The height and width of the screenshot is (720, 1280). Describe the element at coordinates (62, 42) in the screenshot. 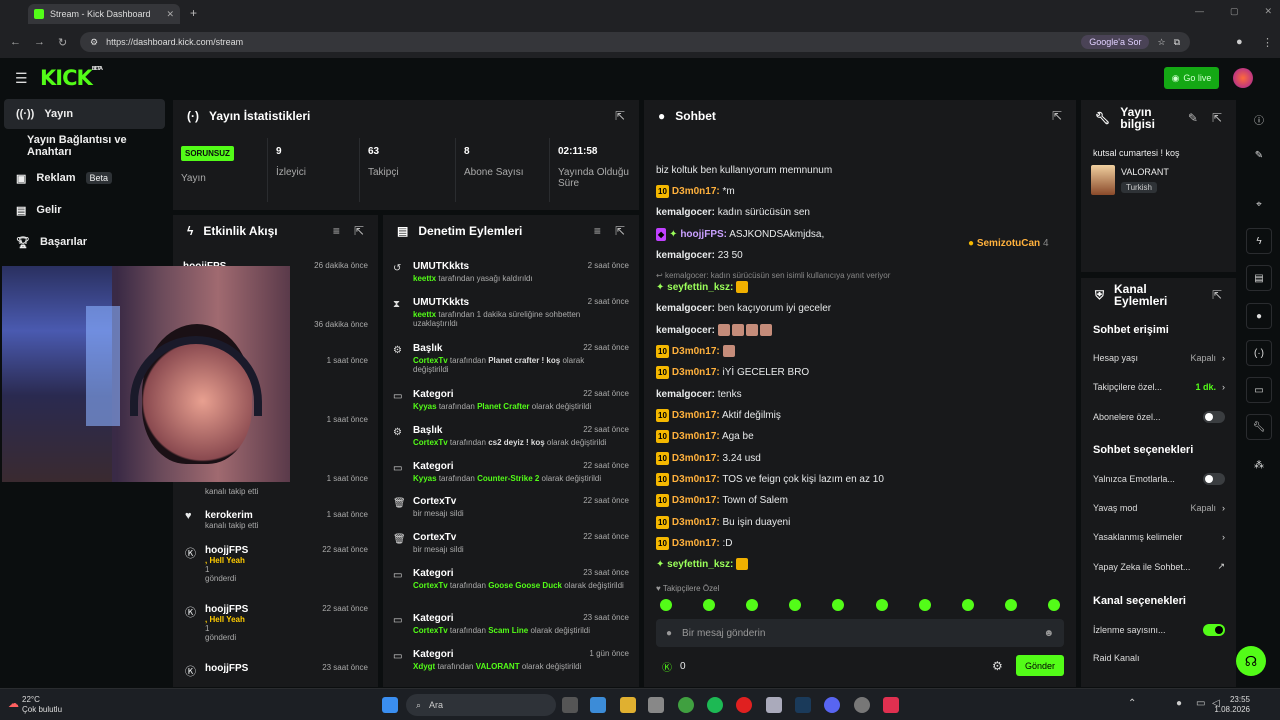

I see `reload-icon: ↻` at that location.